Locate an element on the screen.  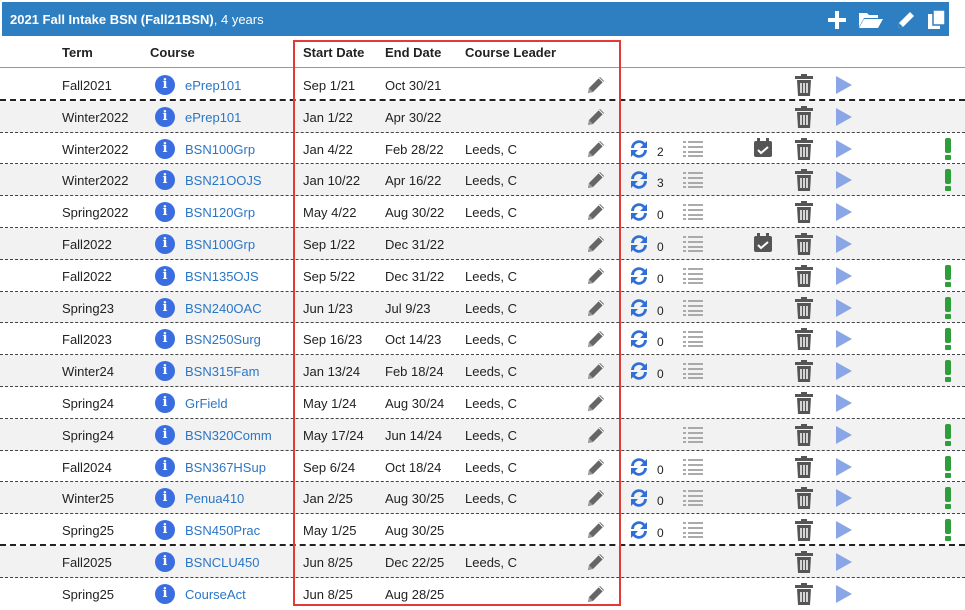
course-link: BSN315Fam is located at coordinates (222, 371).